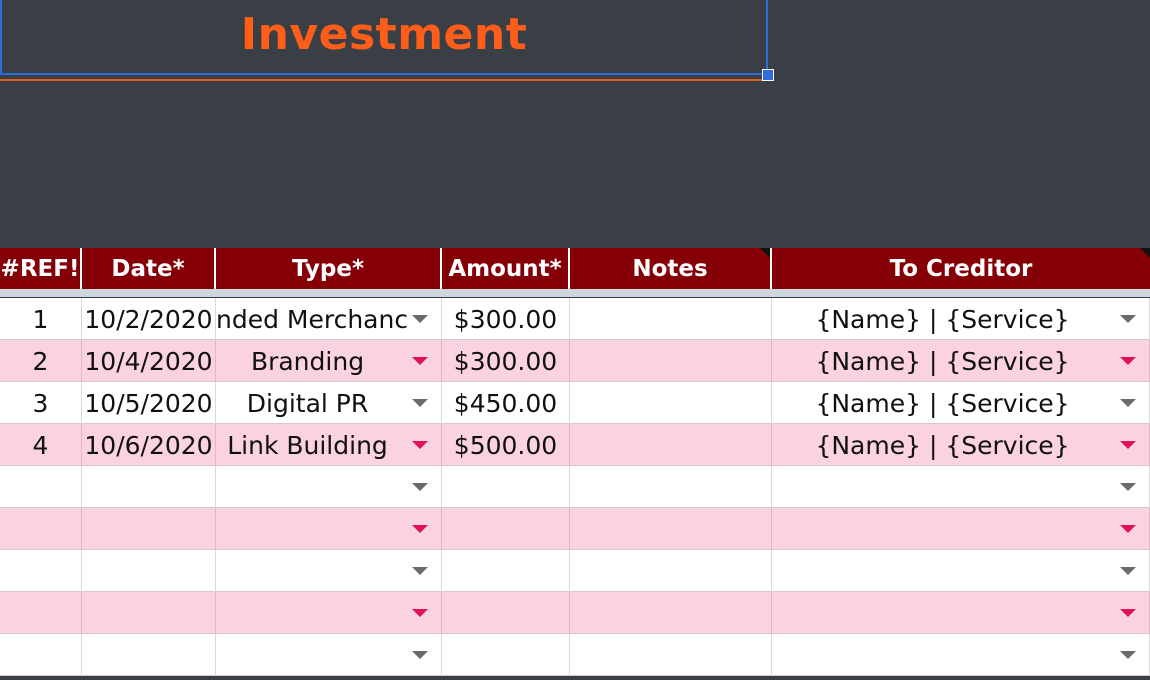  Describe the element at coordinates (1145, 253) in the screenshot. I see `note-indicator-icon` at that location.